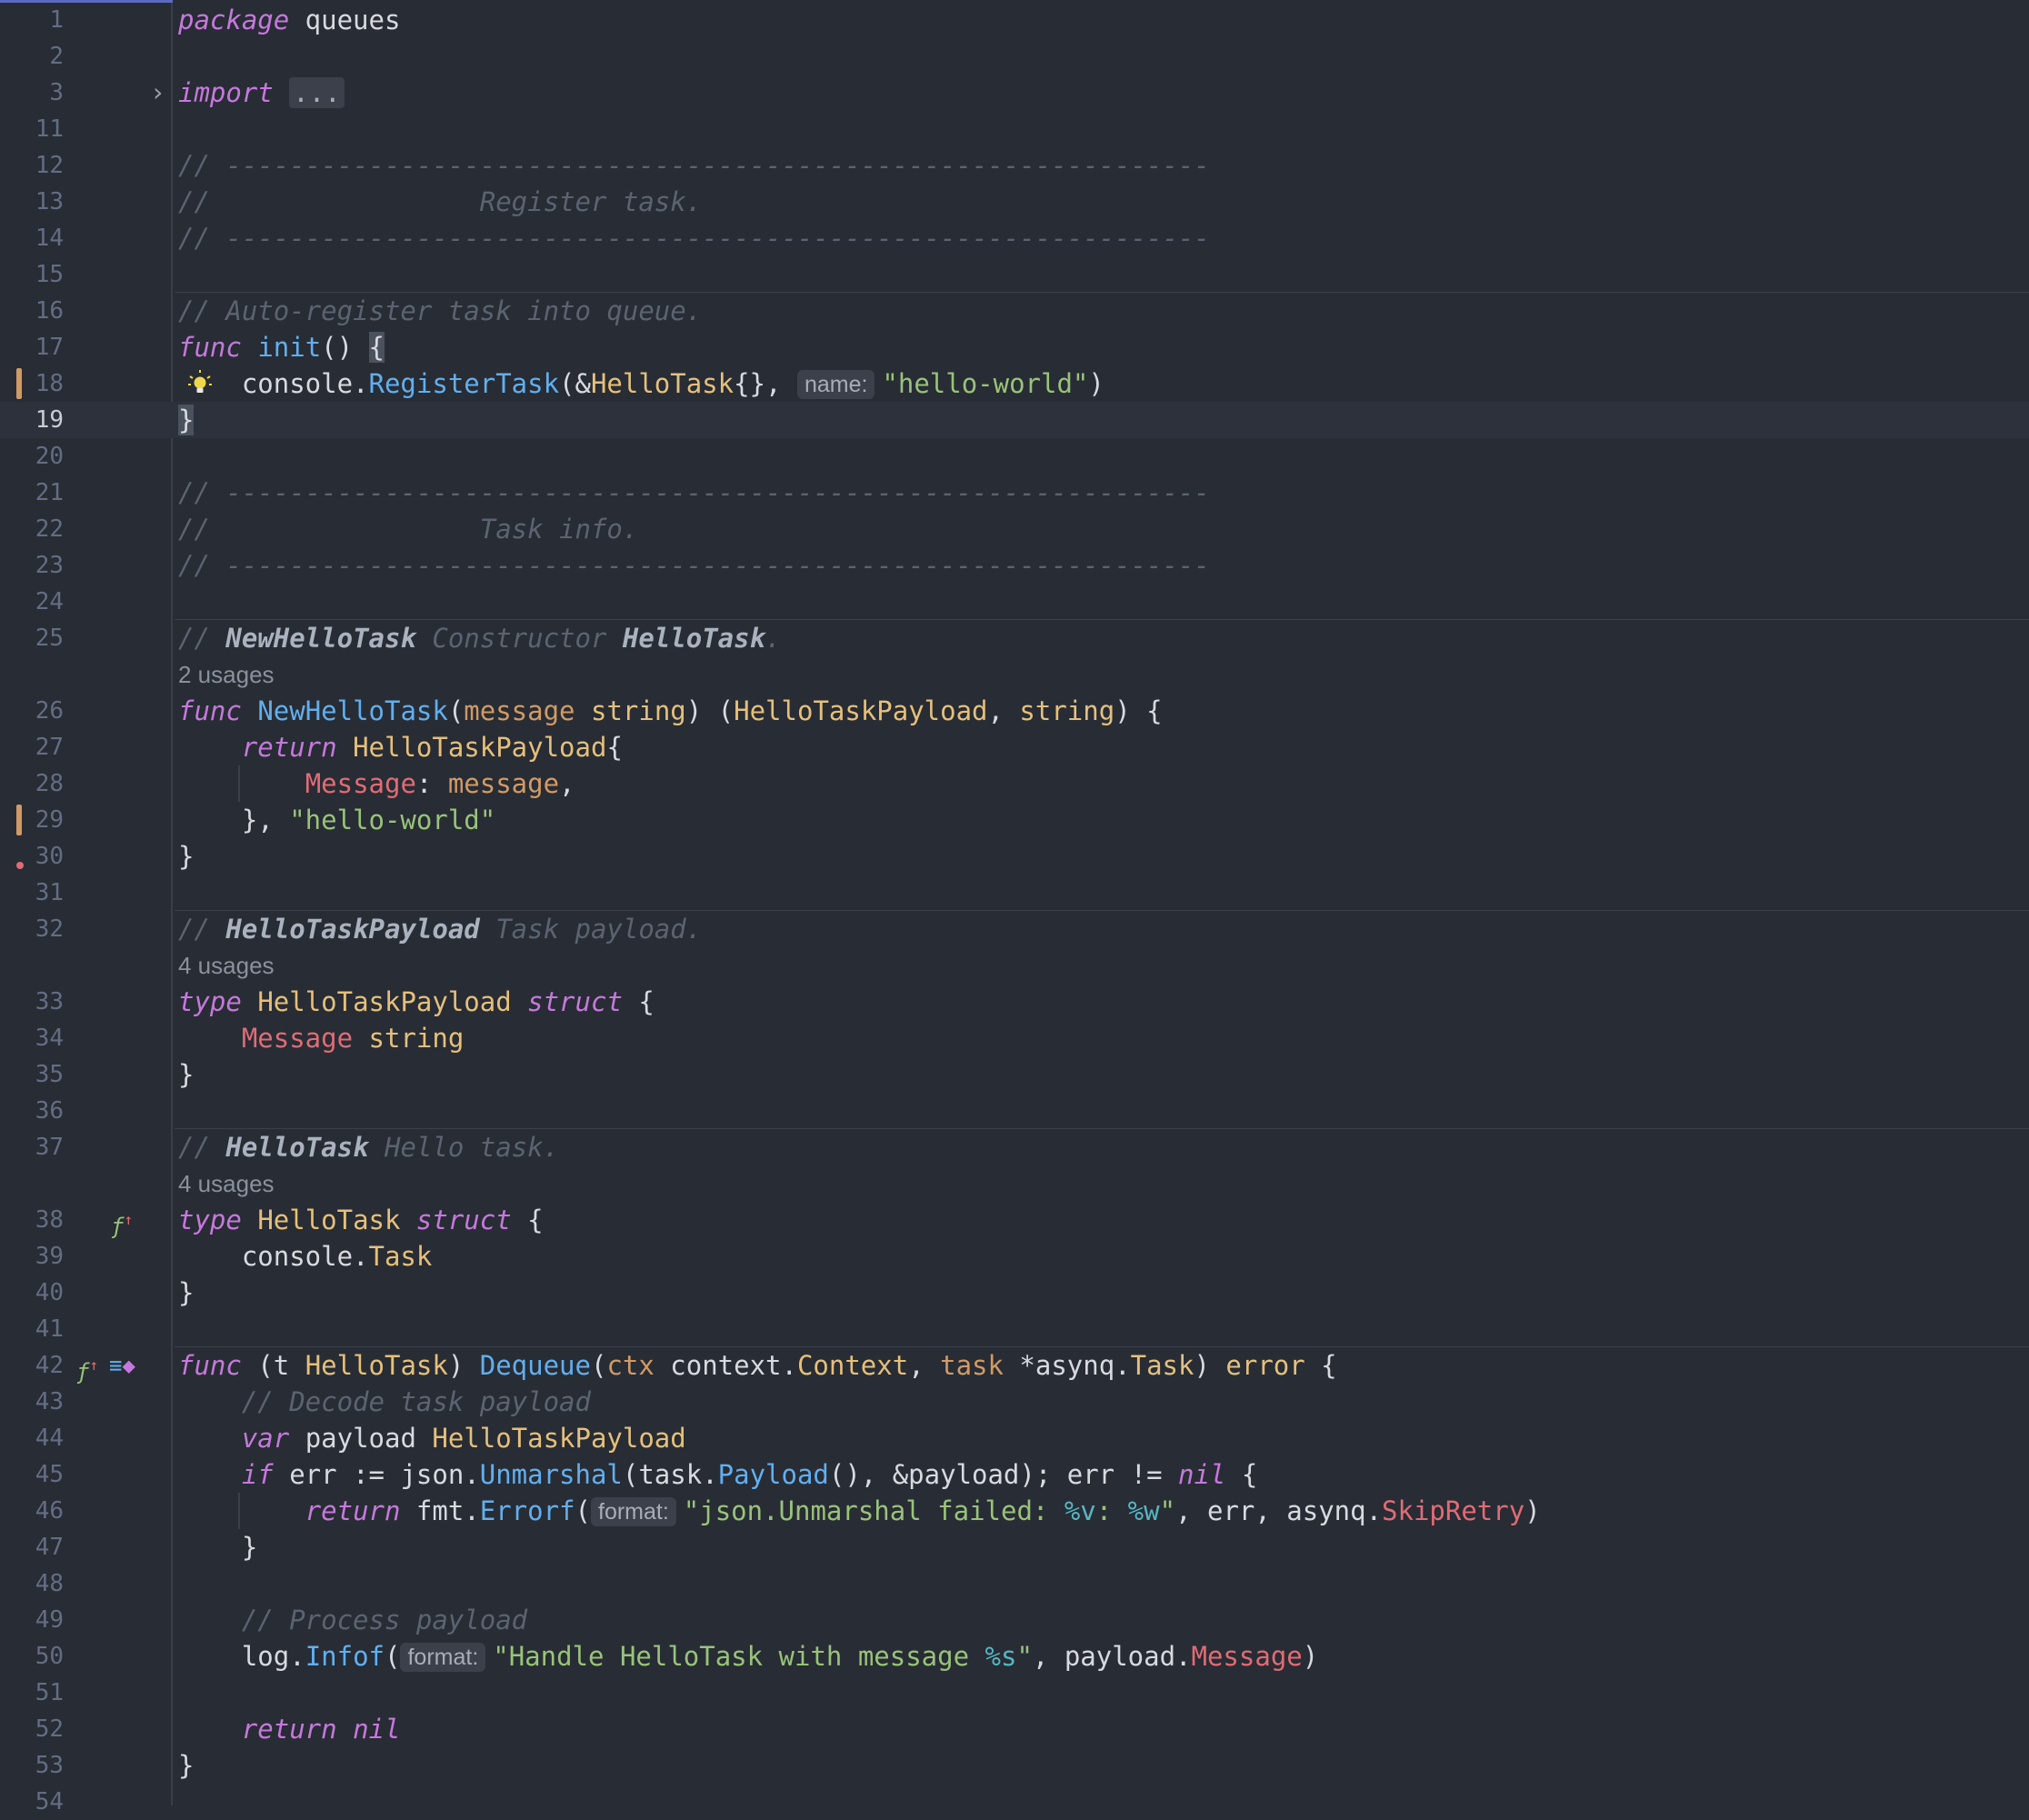  What do you see at coordinates (1014, 1002) in the screenshot?
I see `code-line: 33 type HelloTaskPayload struct {` at bounding box center [1014, 1002].